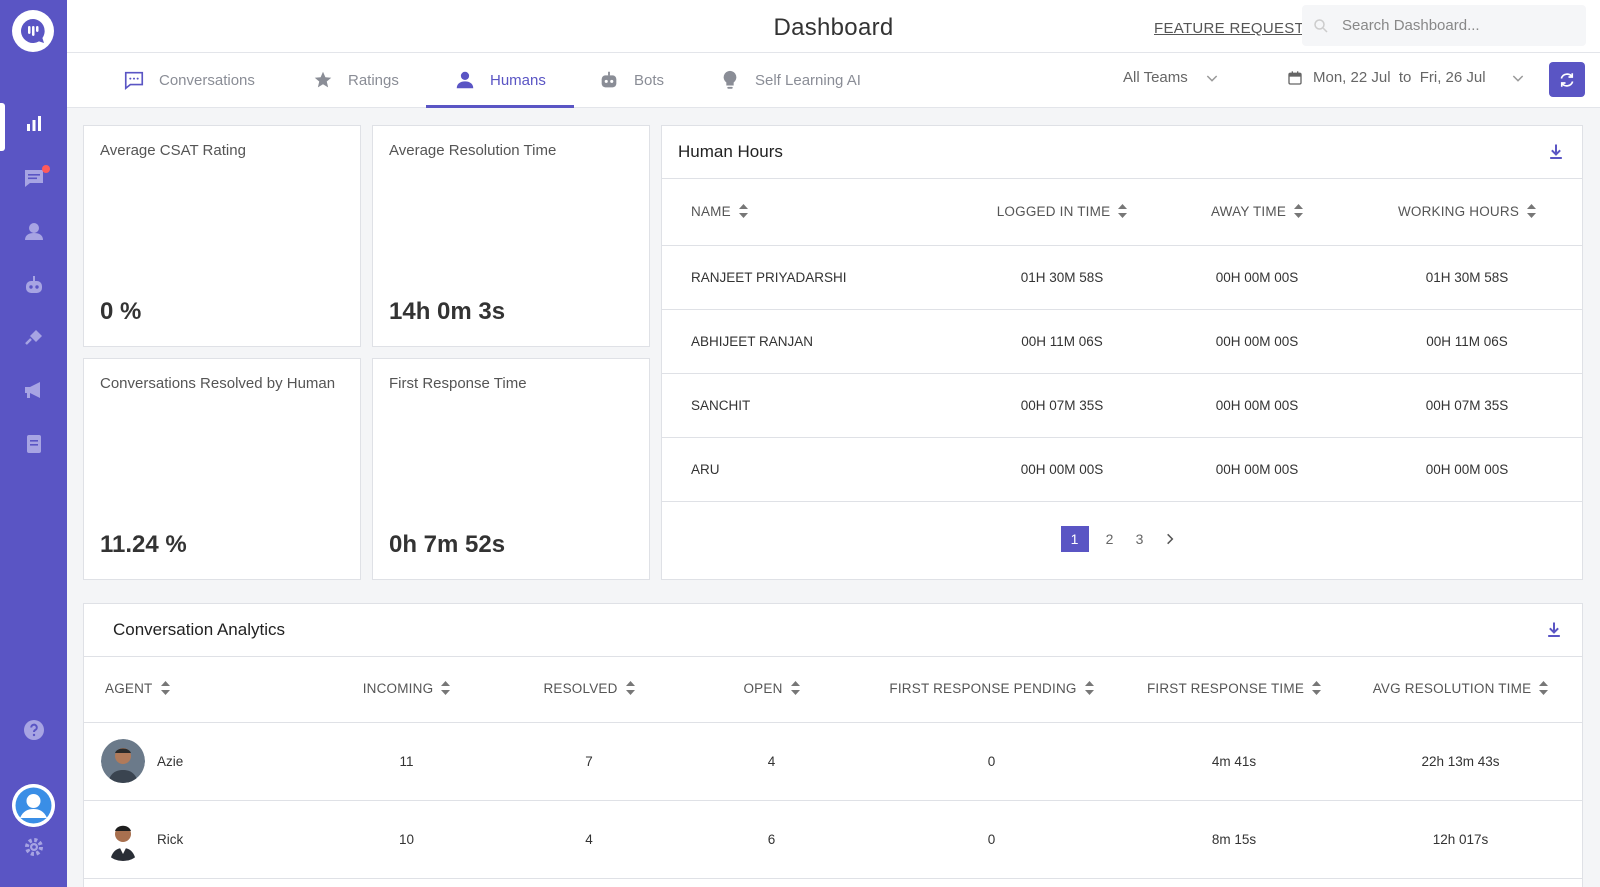 Image resolution: width=1600 pixels, height=887 pixels. I want to click on star-icon, so click(323, 79).